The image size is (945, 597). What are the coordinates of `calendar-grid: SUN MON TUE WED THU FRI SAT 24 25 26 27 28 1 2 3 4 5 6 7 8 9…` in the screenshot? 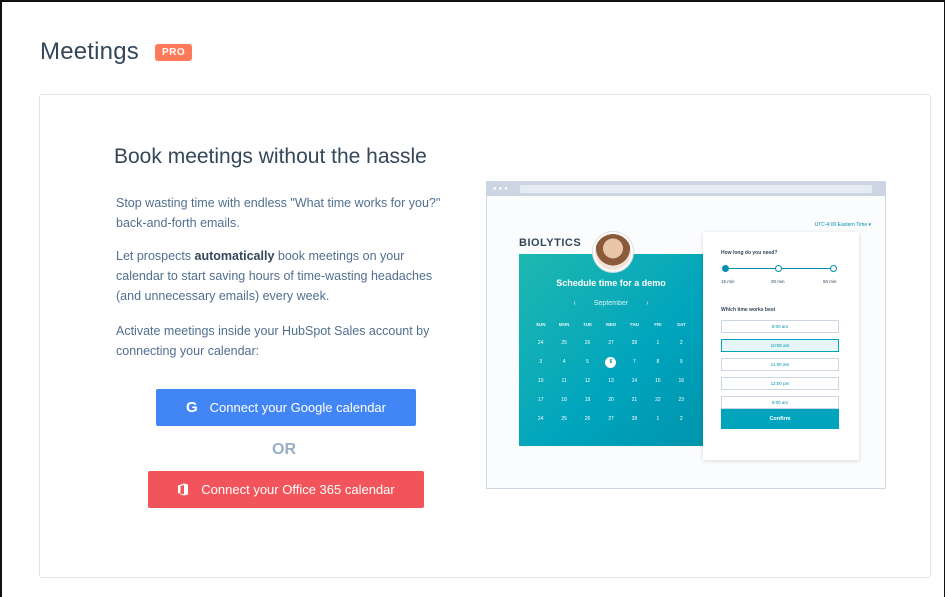 It's located at (611, 372).